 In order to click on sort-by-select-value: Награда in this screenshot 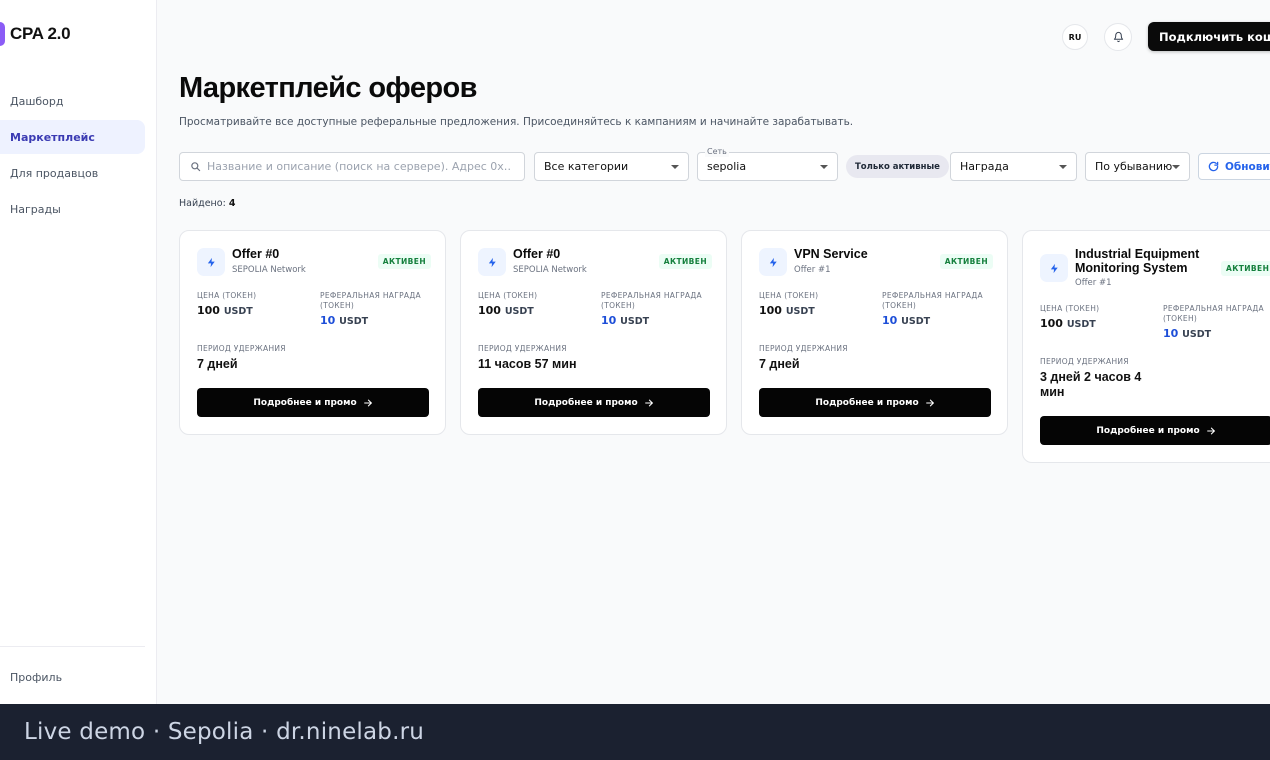, I will do `click(984, 166)`.